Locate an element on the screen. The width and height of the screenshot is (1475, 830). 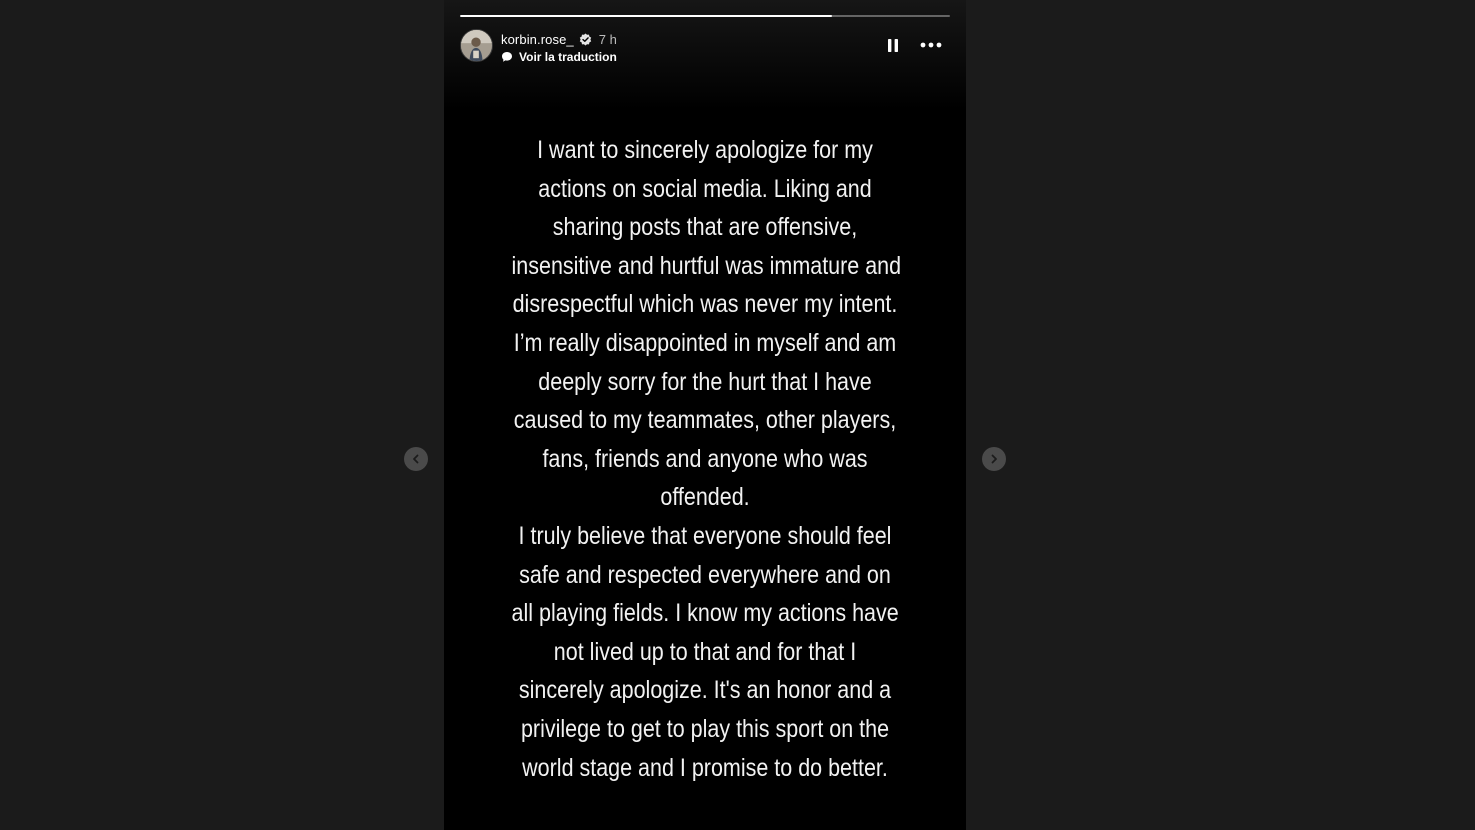
speech-bubble-icon is located at coordinates (507, 57).